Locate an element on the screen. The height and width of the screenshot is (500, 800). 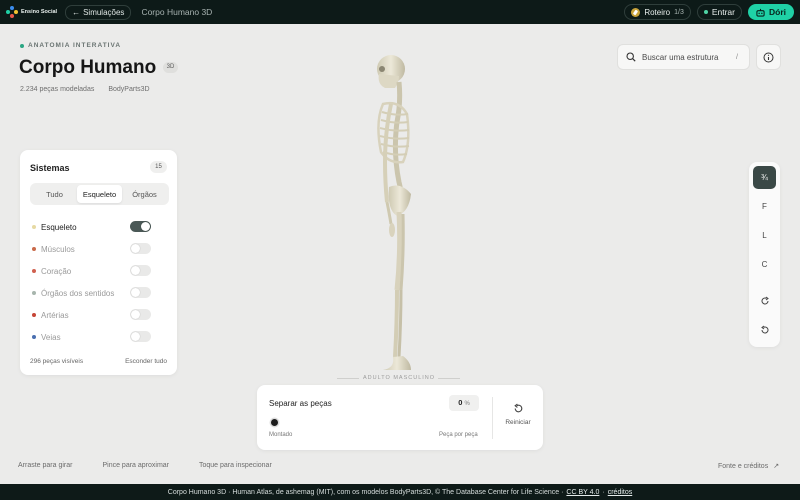
source-label: BodyParts3D is located at coordinates (129, 89).